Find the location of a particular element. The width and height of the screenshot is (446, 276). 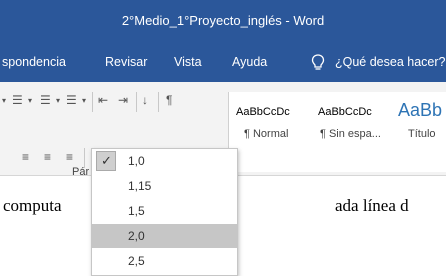

style-sample-sin-espaciado: AaBbCcDc is located at coordinates (345, 112).